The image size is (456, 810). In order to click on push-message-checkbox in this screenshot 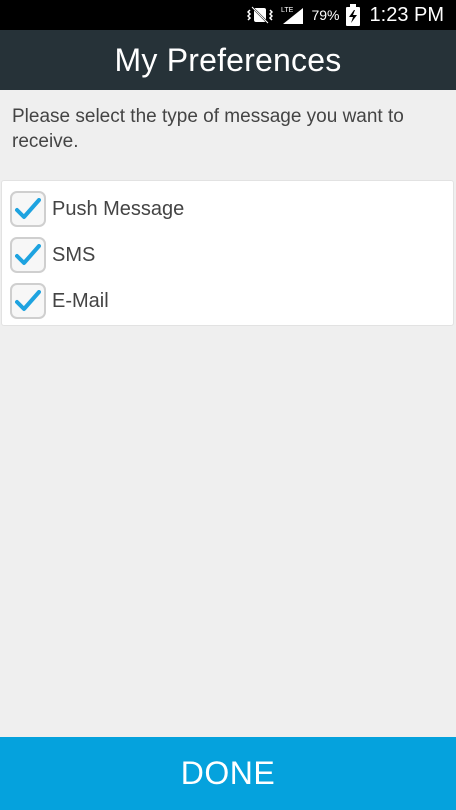, I will do `click(28, 209)`.